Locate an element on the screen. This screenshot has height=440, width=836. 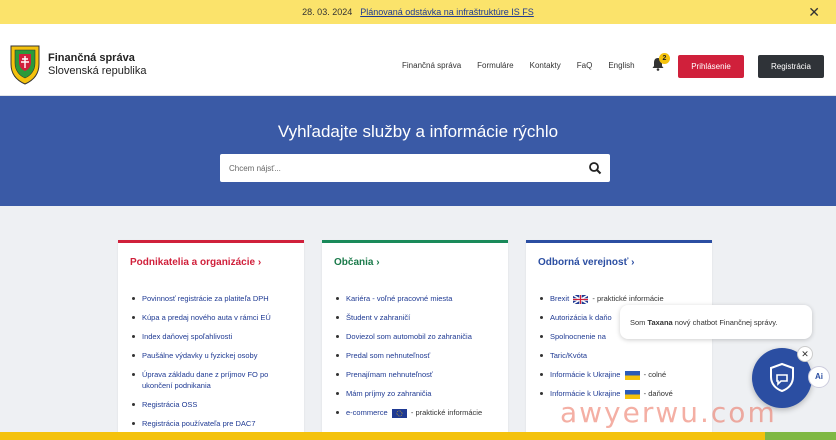
nav-kontakty: Kontakty is located at coordinates (545, 65).